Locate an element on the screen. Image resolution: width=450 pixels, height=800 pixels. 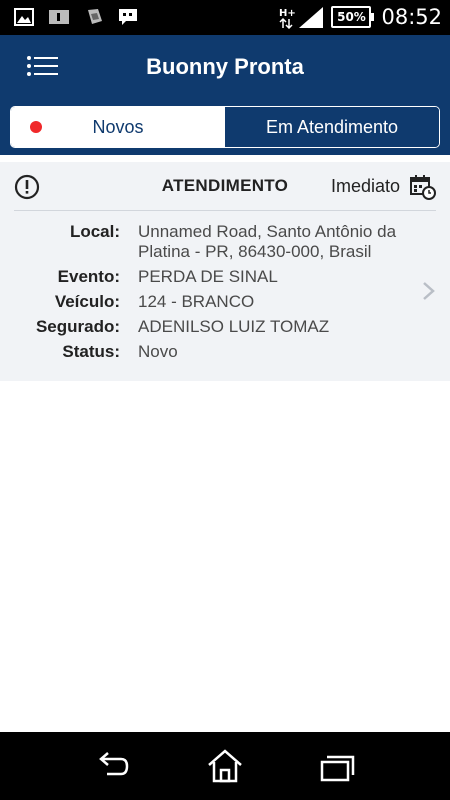
divider is located at coordinates (225, 210).